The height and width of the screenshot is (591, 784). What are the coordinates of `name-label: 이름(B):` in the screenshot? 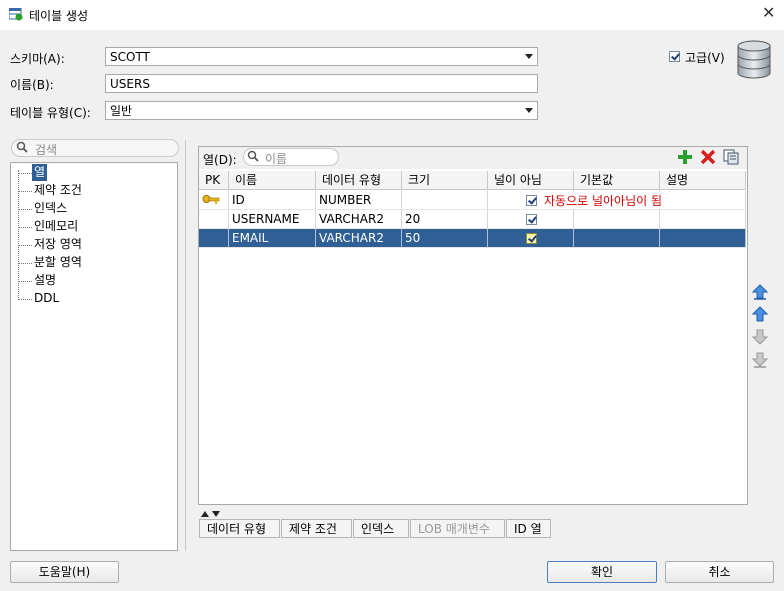 It's located at (32, 85).